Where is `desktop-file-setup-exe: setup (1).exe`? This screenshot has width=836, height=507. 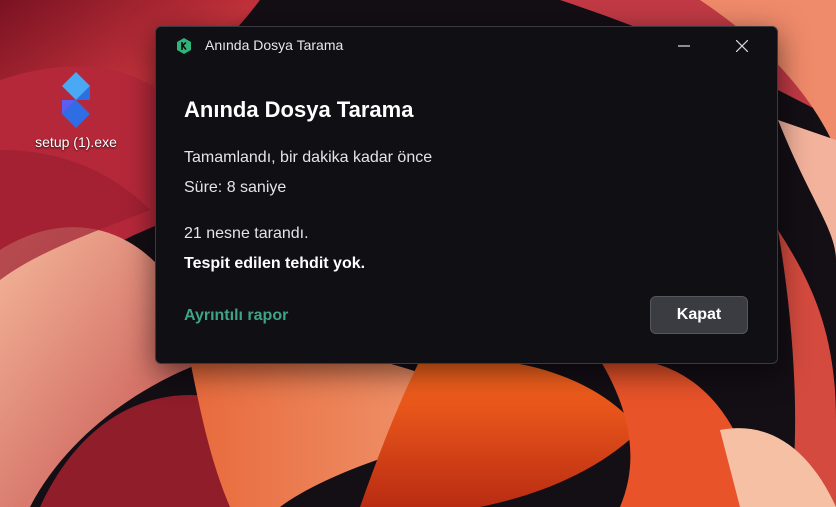
desktop-file-setup-exe: setup (1).exe is located at coordinates (76, 115).